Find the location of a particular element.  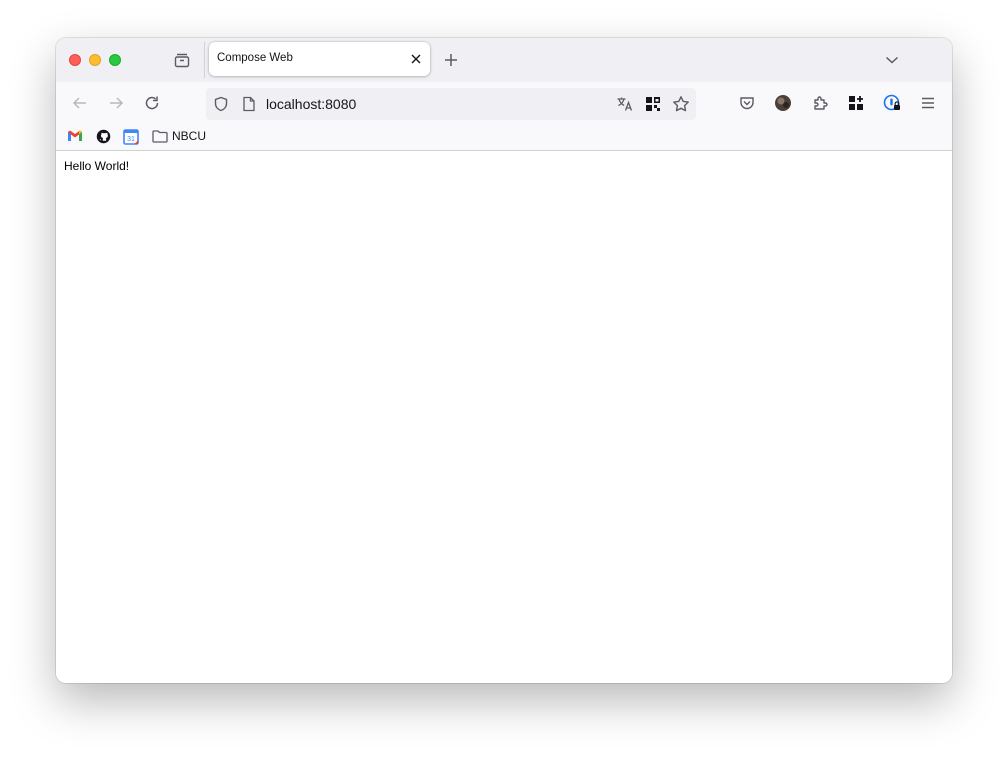

password-manager-button is located at coordinates (892, 103).